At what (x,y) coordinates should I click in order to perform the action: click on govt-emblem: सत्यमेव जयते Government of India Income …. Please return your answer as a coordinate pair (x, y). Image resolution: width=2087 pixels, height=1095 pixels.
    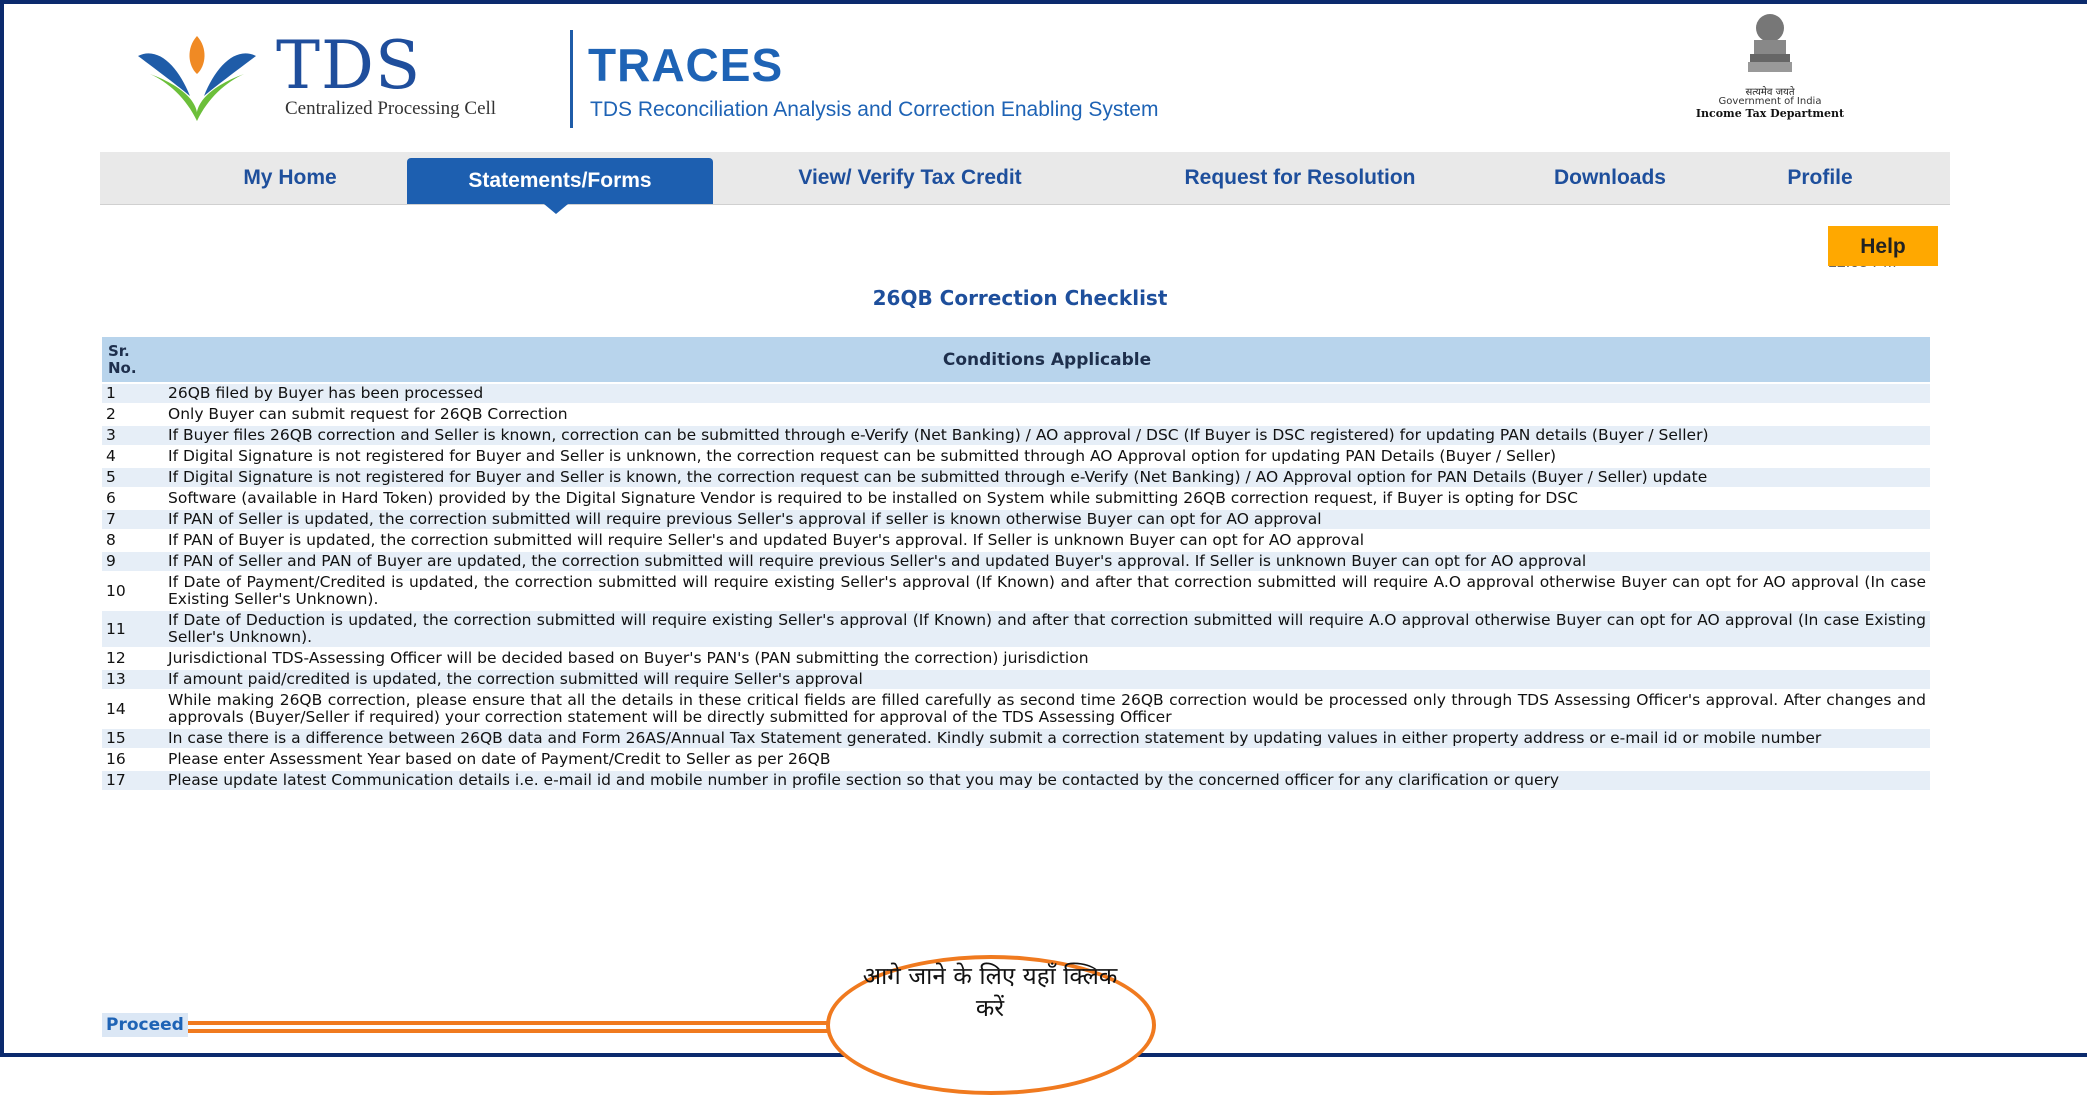
    Looking at the image, I should click on (1770, 67).